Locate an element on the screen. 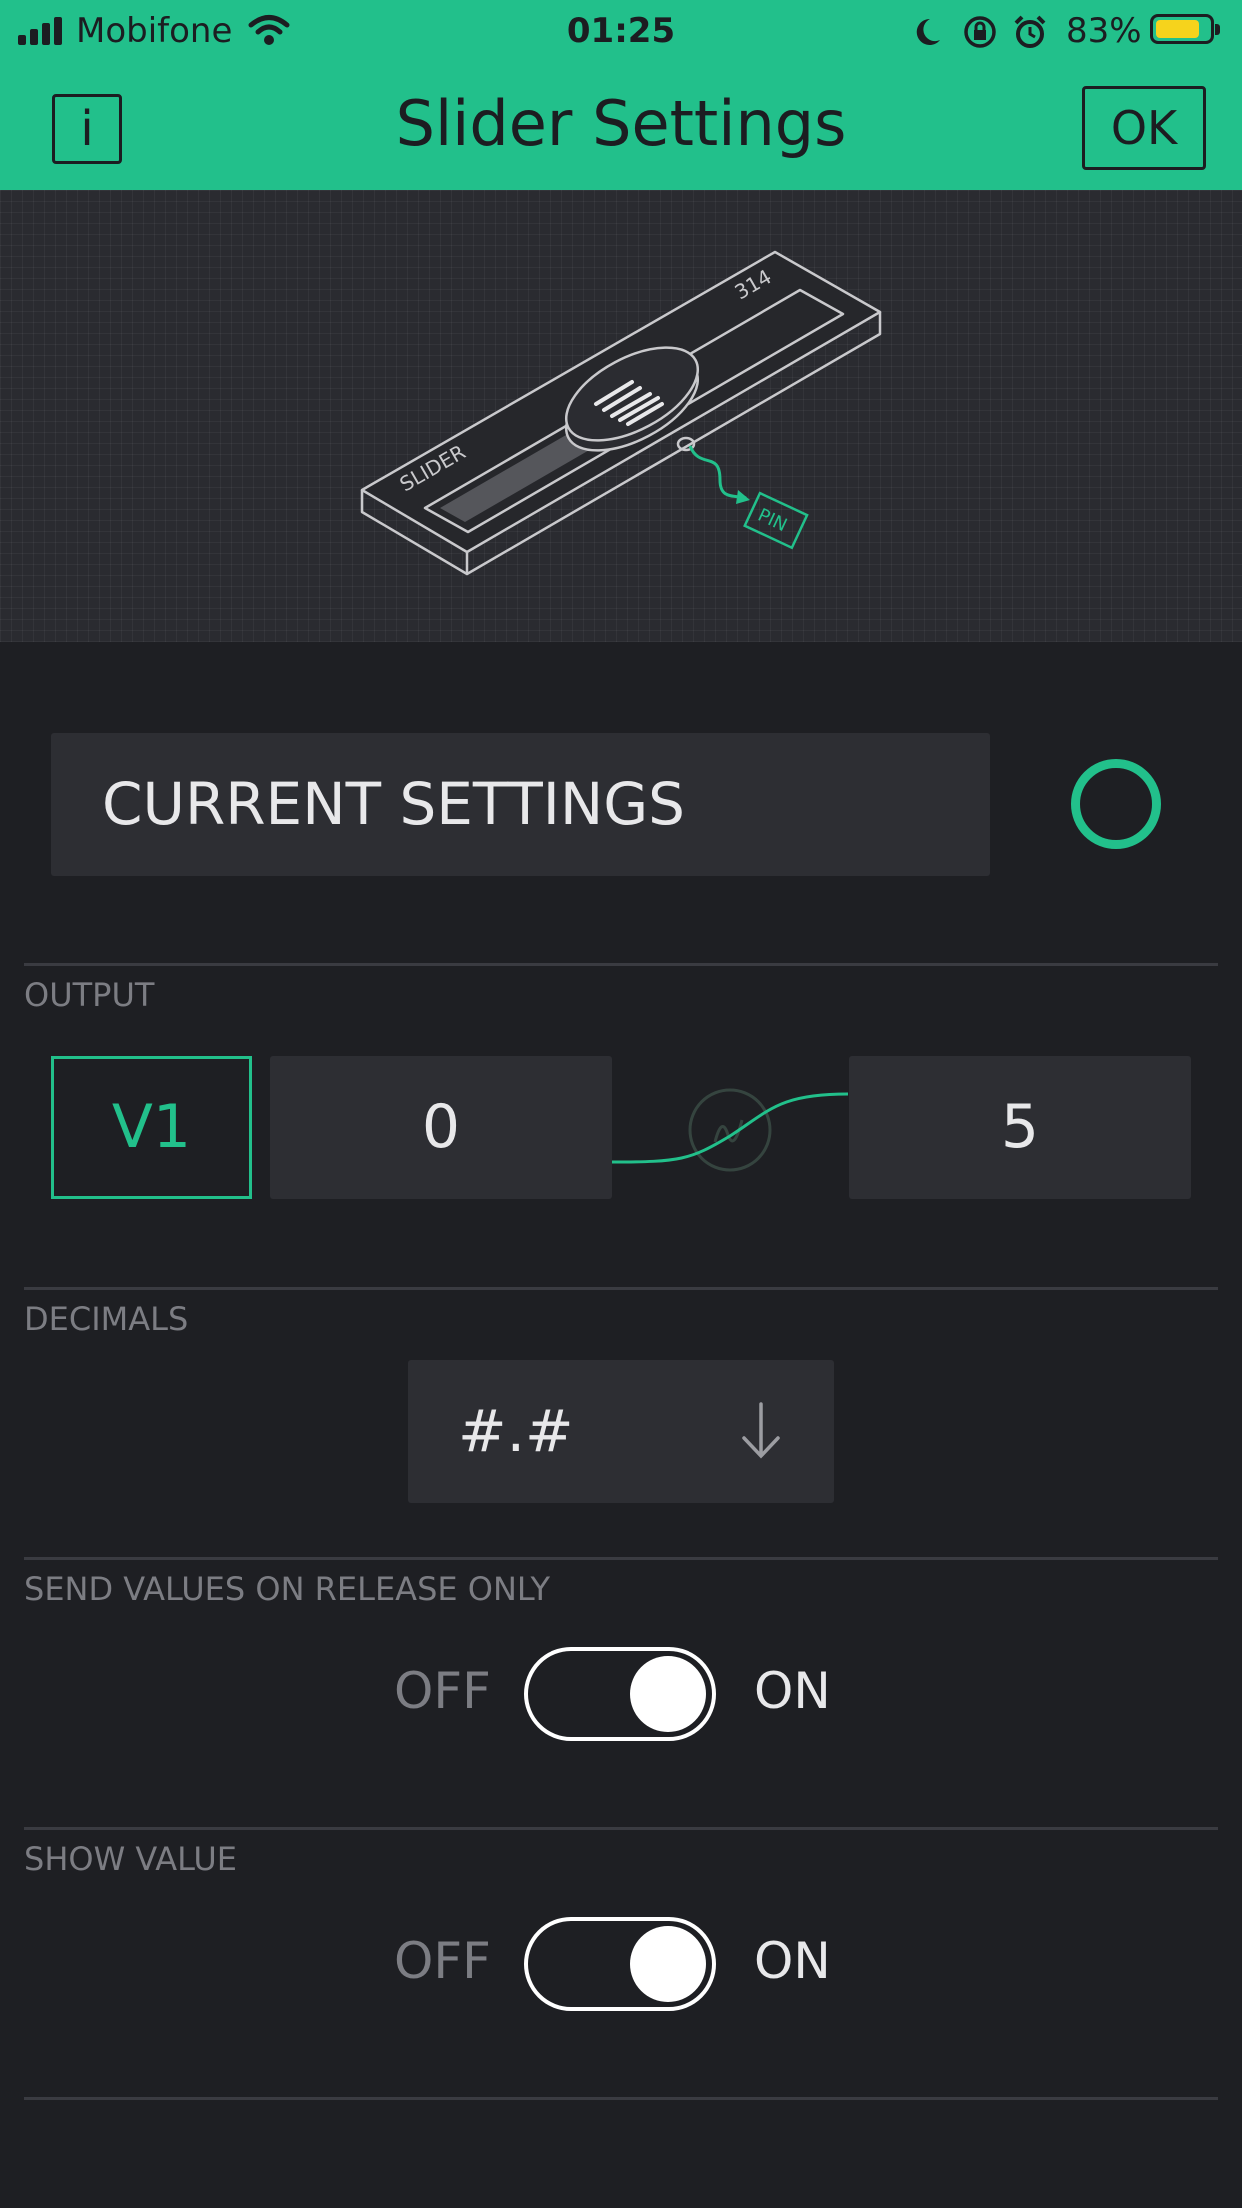  send-on-release-off-label: OFF is located at coordinates (442, 1691).